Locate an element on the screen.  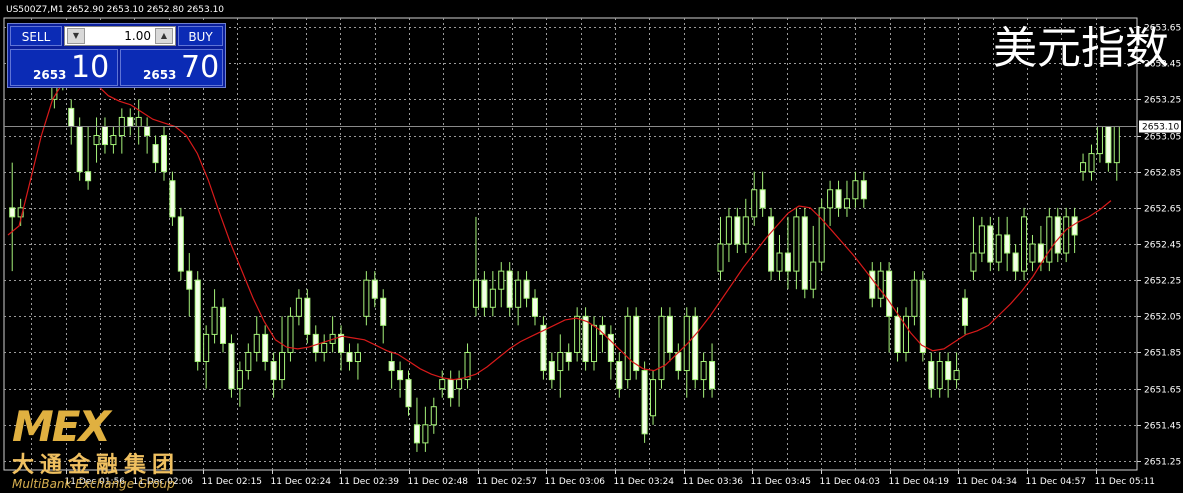
y-tick-label: 2652.85 is located at coordinates (1162, 174).